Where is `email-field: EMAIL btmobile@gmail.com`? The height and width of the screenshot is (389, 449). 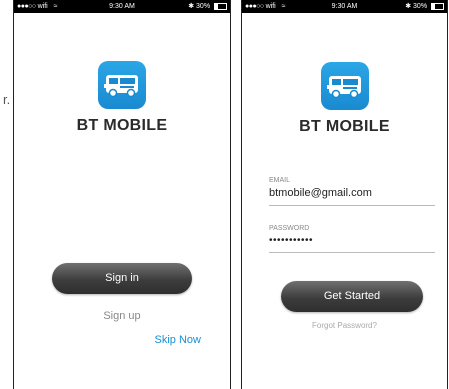 email-field: EMAIL btmobile@gmail.com is located at coordinates (352, 191).